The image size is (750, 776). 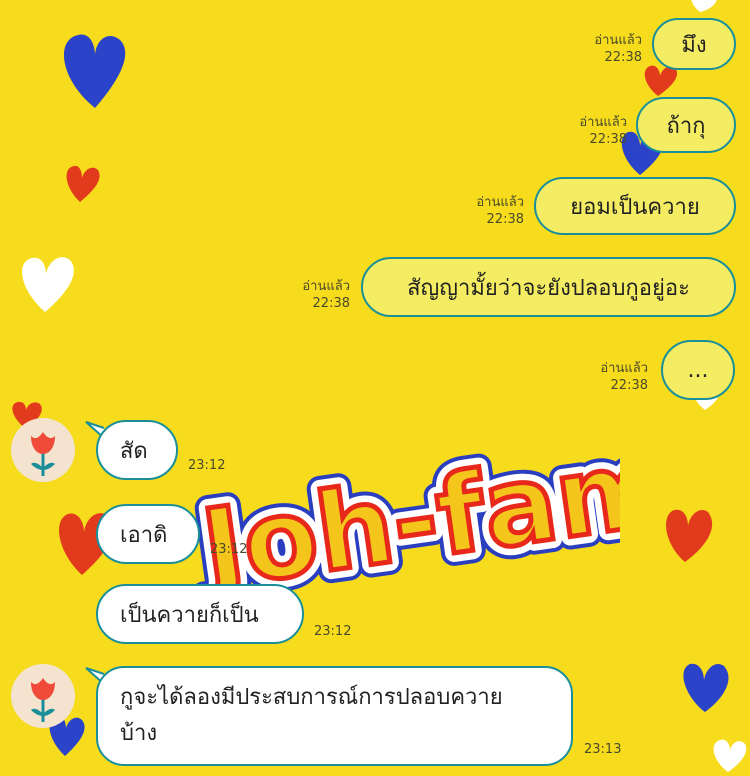 What do you see at coordinates (311, 697) in the screenshot?
I see `message-line: กูจะได้ลองมีประสบการณ์การปลอบควาย` at bounding box center [311, 697].